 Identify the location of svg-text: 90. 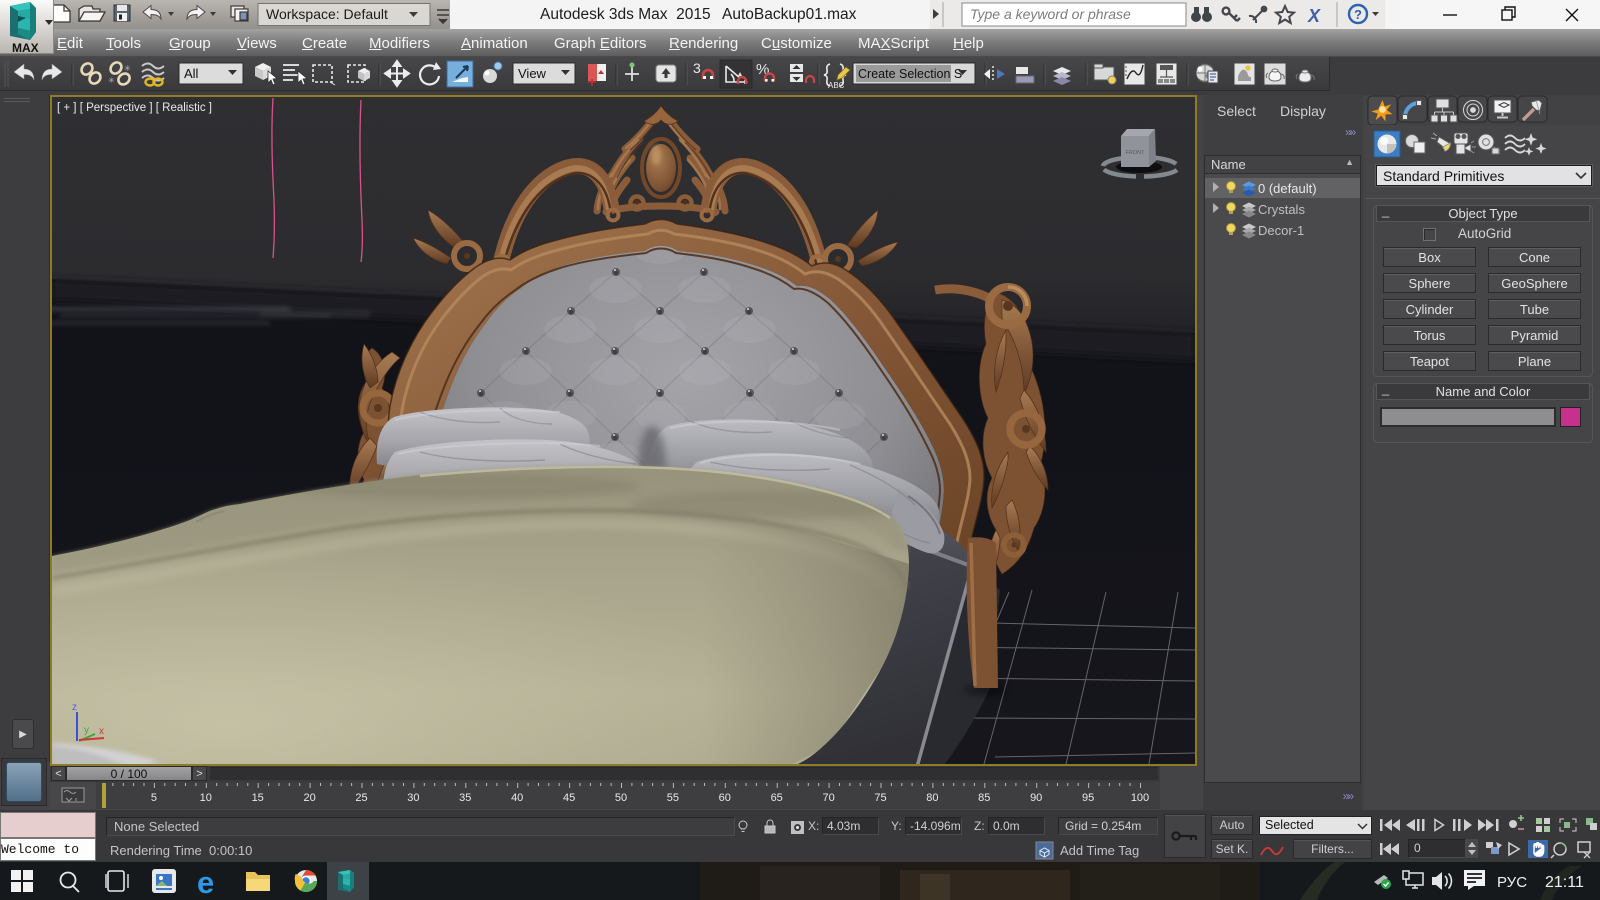
(1036, 798).